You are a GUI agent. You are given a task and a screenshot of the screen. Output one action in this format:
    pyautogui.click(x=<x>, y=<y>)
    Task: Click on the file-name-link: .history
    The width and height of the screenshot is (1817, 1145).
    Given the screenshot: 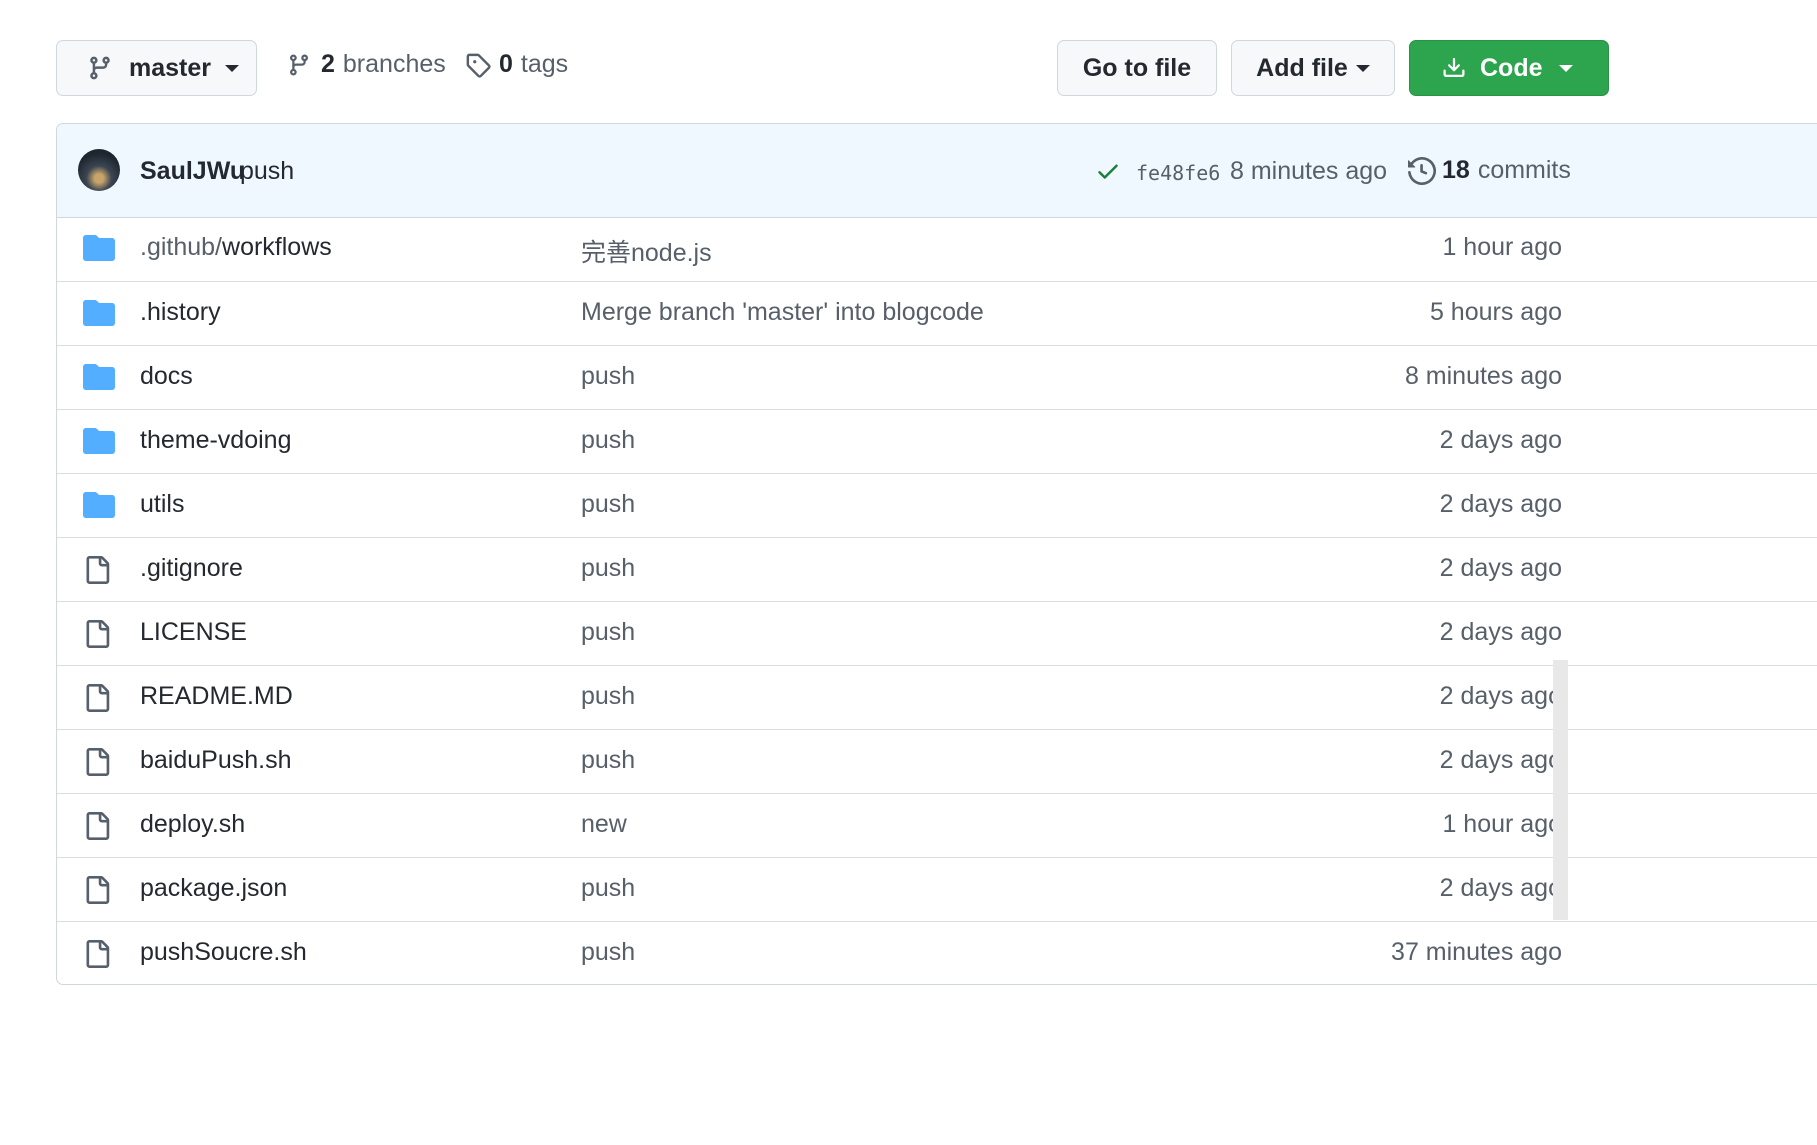 What is the action you would take?
    pyautogui.click(x=180, y=312)
    